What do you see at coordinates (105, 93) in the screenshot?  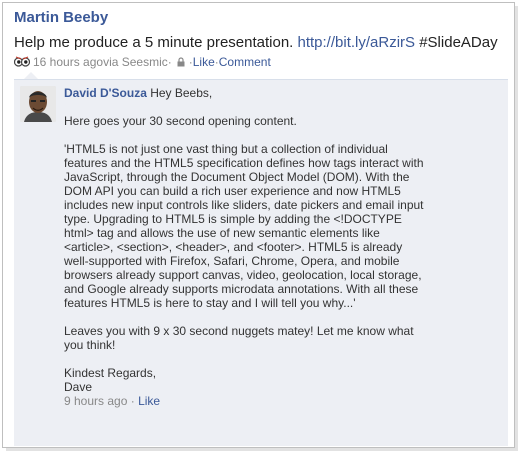 I see `comment-author: David D'Souza` at bounding box center [105, 93].